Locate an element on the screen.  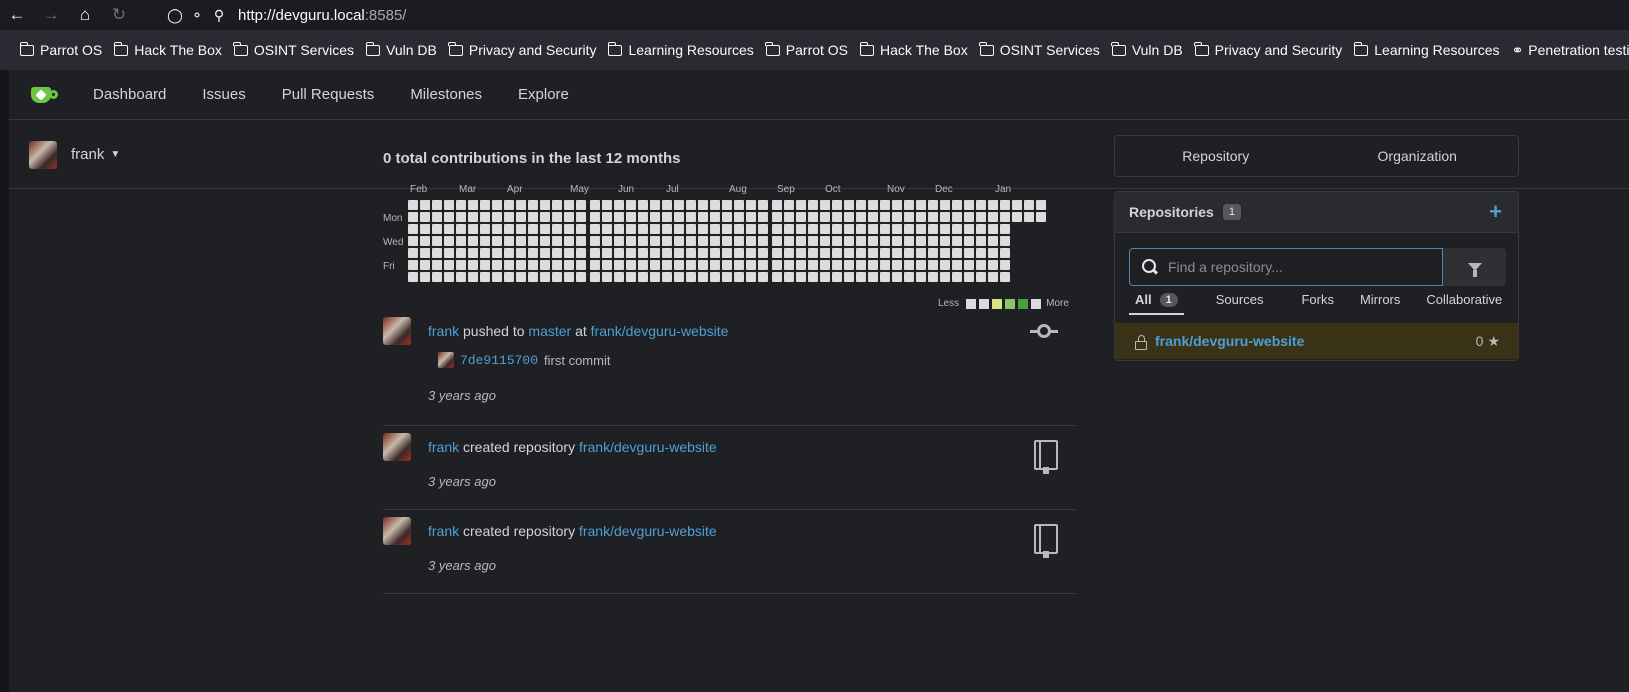
forward-button: → is located at coordinates (51, 15).